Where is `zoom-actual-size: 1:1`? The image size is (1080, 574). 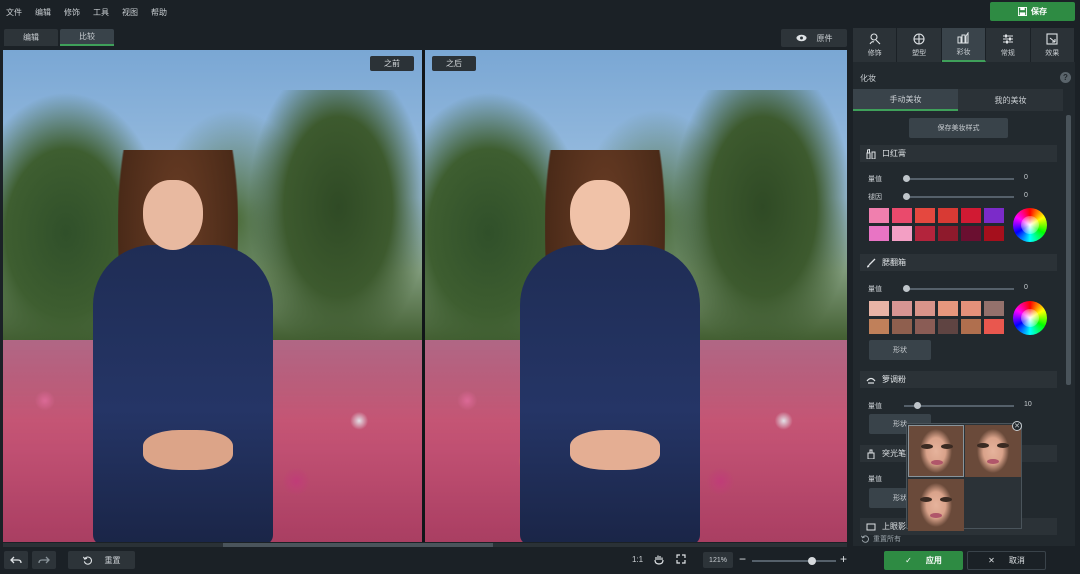
zoom-actual-size: 1:1 is located at coordinates (637, 559).